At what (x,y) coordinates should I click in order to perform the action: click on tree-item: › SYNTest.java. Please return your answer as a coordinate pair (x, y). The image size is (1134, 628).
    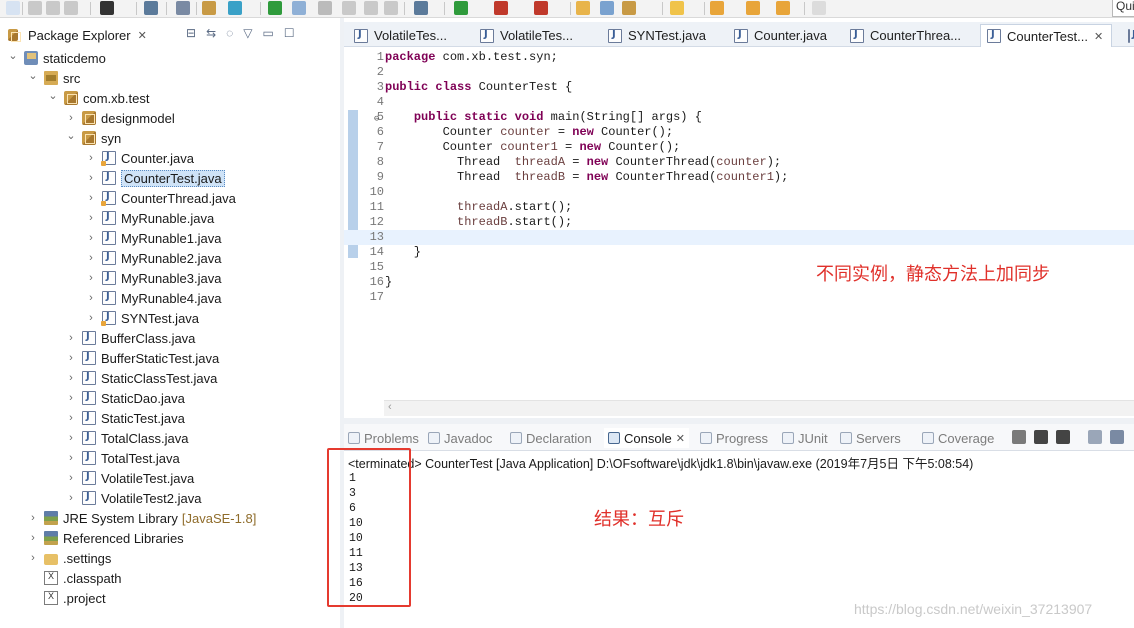
    Looking at the image, I should click on (141, 318).